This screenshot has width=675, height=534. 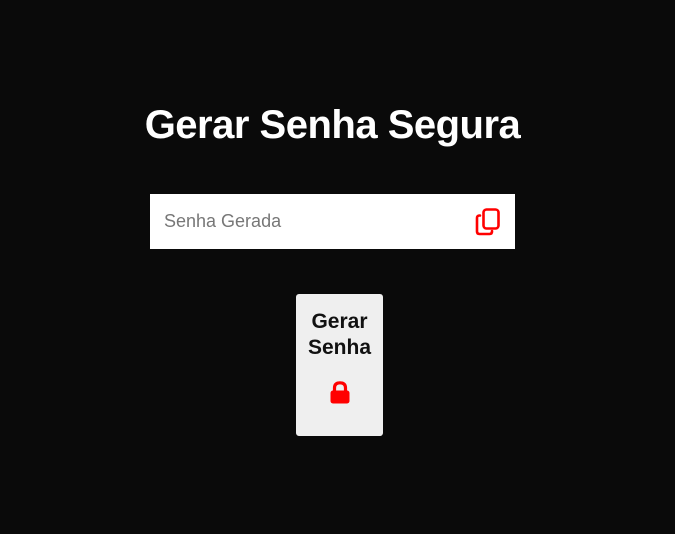 What do you see at coordinates (332, 125) in the screenshot?
I see `page-title: Gerar Senha Segura` at bounding box center [332, 125].